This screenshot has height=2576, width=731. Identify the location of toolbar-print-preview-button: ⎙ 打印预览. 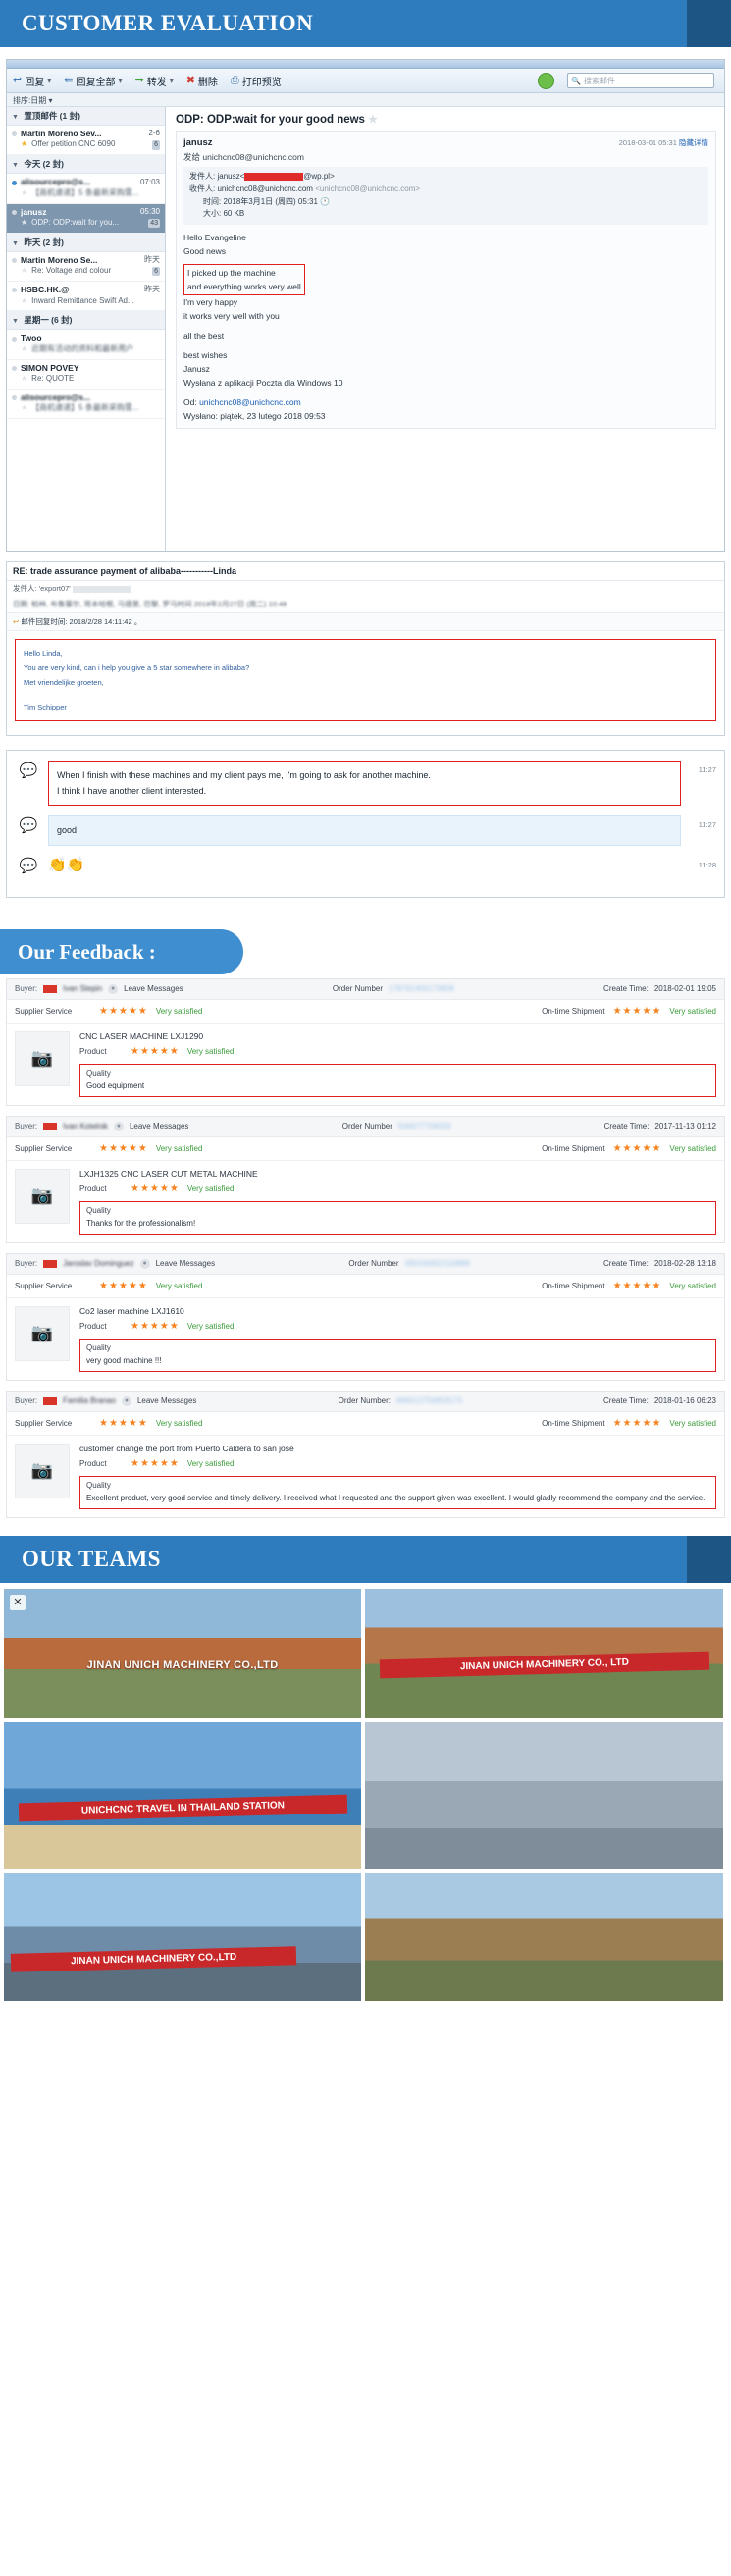
(256, 81).